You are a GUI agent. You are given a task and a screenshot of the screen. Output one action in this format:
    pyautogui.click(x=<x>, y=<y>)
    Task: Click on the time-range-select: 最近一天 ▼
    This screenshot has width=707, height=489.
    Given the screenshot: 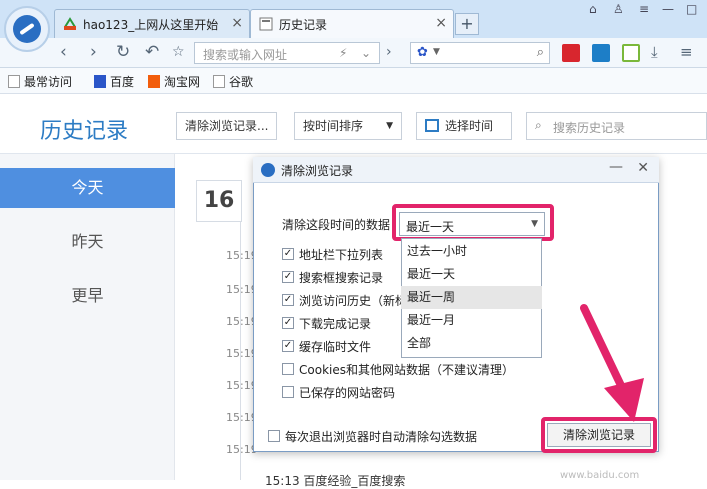 What is the action you would take?
    pyautogui.click(x=472, y=224)
    